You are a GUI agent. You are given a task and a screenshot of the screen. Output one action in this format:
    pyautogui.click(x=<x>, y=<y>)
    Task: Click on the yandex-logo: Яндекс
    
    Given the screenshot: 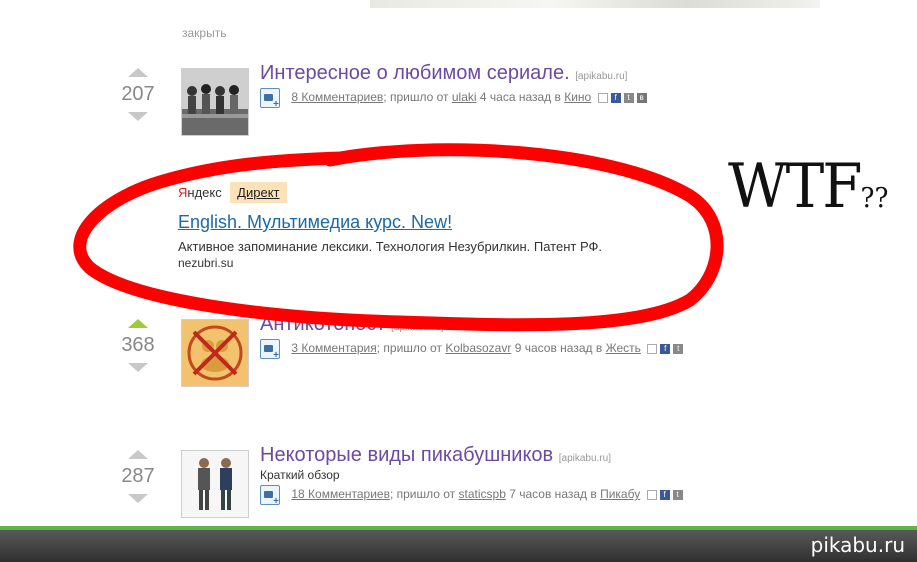 What is the action you would take?
    pyautogui.click(x=200, y=192)
    